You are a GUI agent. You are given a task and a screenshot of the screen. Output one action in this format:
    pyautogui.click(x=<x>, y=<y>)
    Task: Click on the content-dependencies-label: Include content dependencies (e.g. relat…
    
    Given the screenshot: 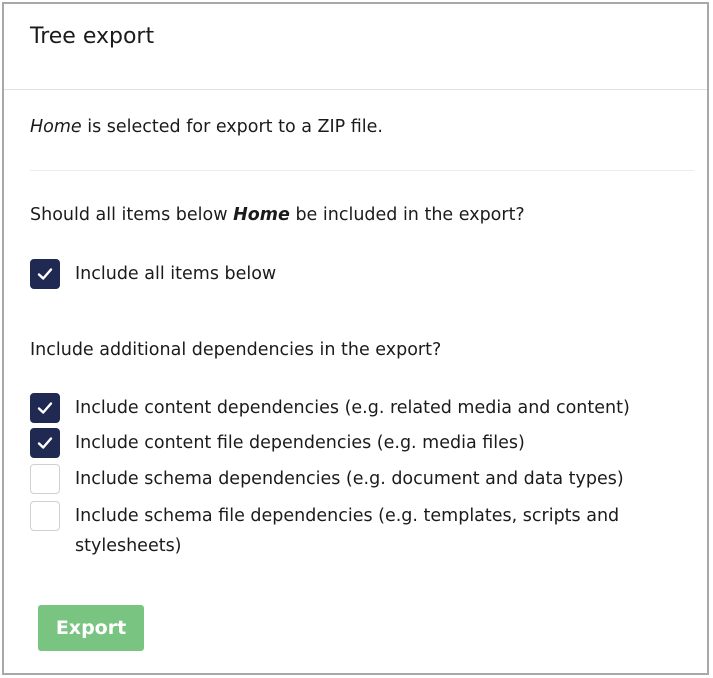 What is the action you would take?
    pyautogui.click(x=352, y=408)
    